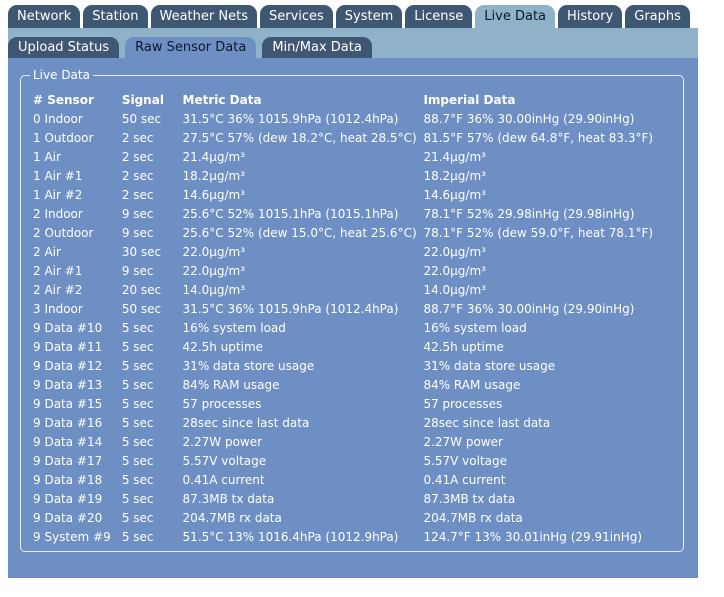 The width and height of the screenshot is (724, 597). What do you see at coordinates (44, 16) in the screenshot?
I see `tab-network: Network` at bounding box center [44, 16].